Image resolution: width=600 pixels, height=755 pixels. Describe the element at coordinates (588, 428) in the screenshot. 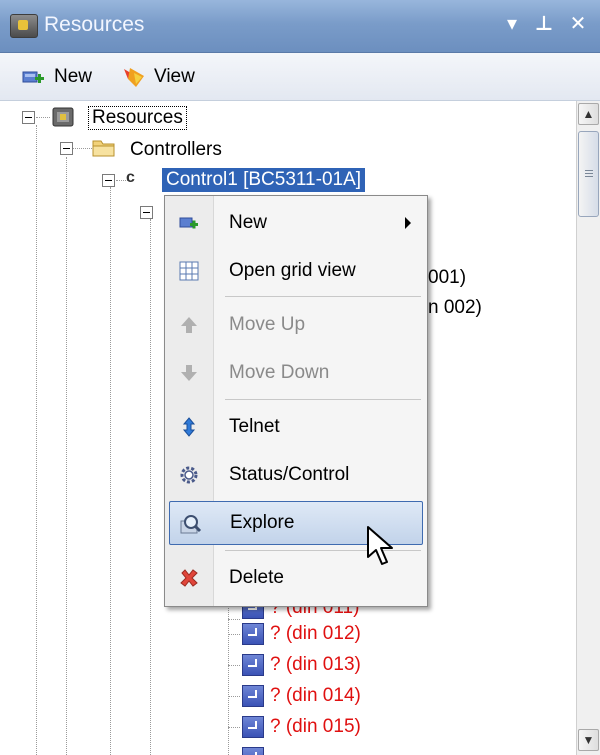

I see `vertical-scrollbar: ▲ ▼` at that location.